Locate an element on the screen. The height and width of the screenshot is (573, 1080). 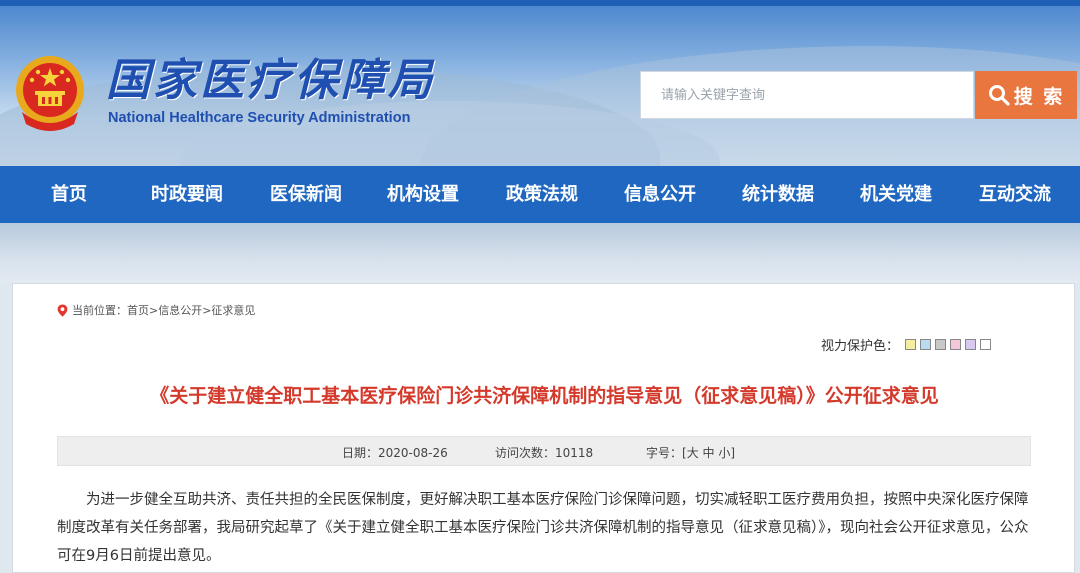
article-meta: 日期：2020-08-26 访问次数：10118 字号：[大 中 小] is located at coordinates (544, 451).